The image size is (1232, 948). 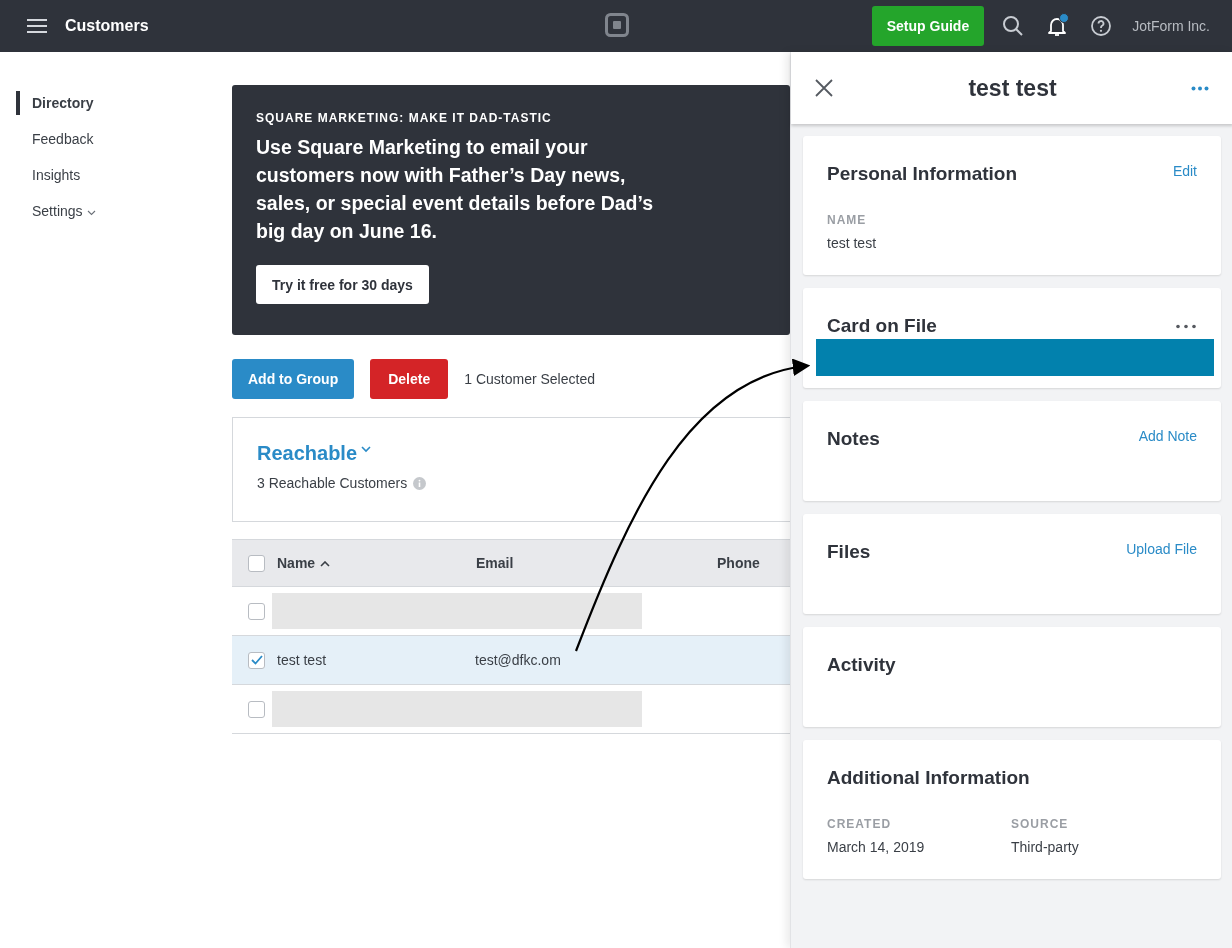 I want to click on table-row: test test test@dfkc.om, so click(x=511, y=660).